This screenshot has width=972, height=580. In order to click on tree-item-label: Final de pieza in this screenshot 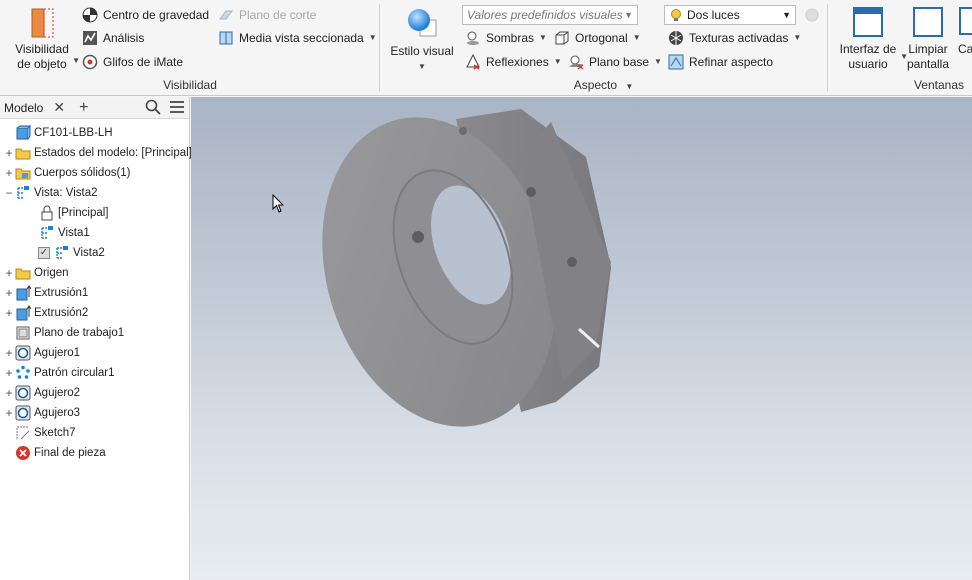, I will do `click(70, 453)`.